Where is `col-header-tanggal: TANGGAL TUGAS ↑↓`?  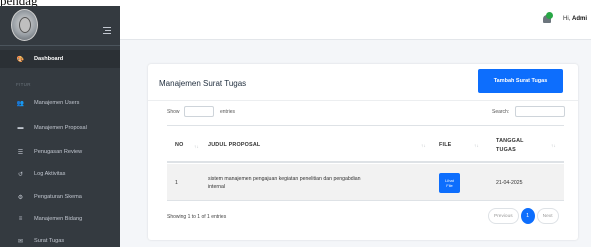
col-header-tanggal: TANGGAL TUGAS ↑↓ is located at coordinates (530, 145).